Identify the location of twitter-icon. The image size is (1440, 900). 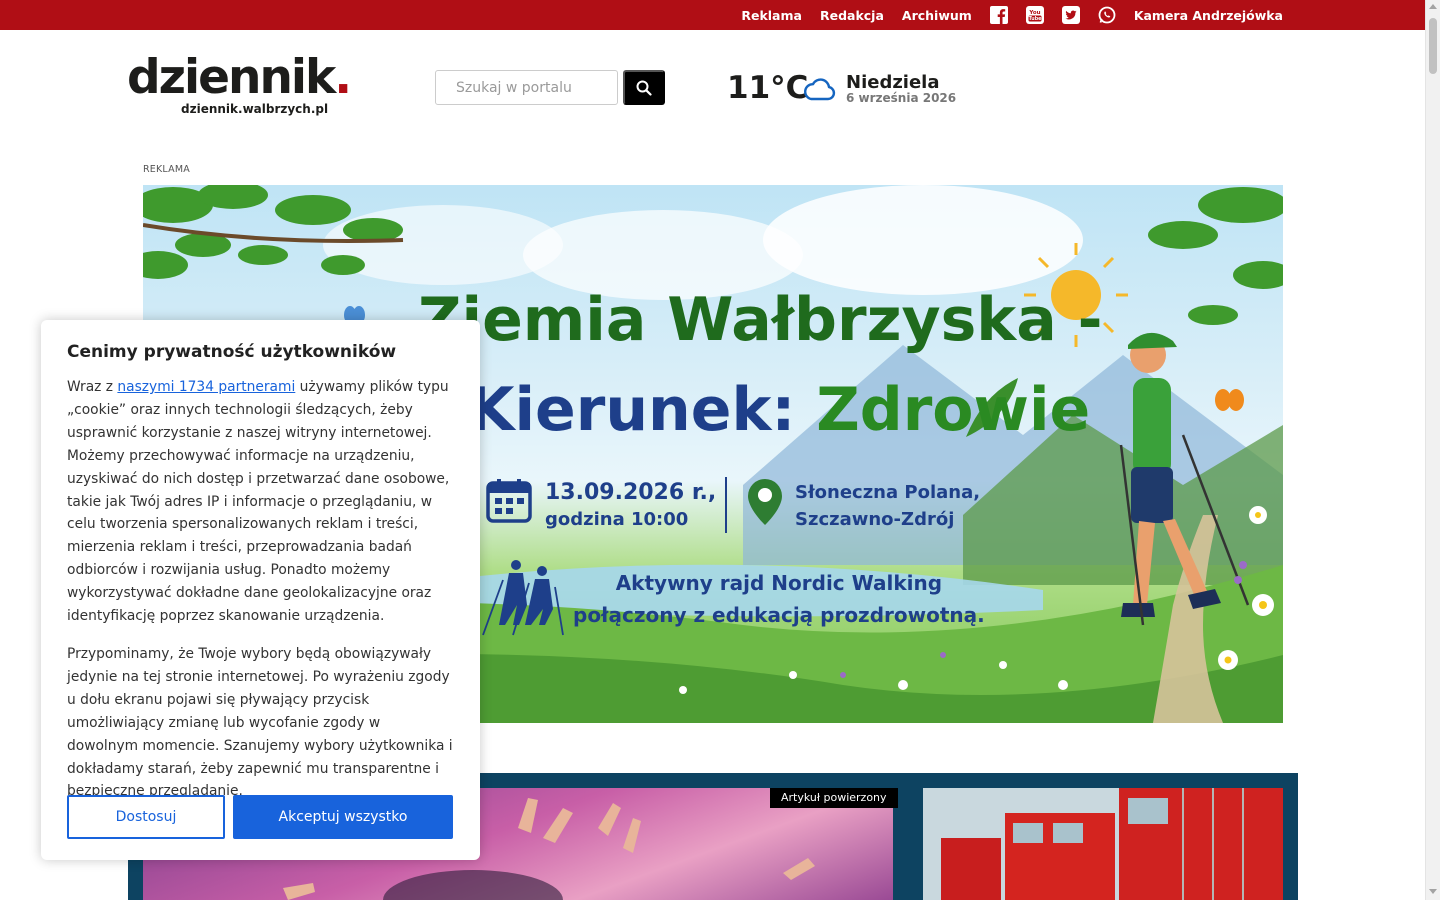
(1070, 15).